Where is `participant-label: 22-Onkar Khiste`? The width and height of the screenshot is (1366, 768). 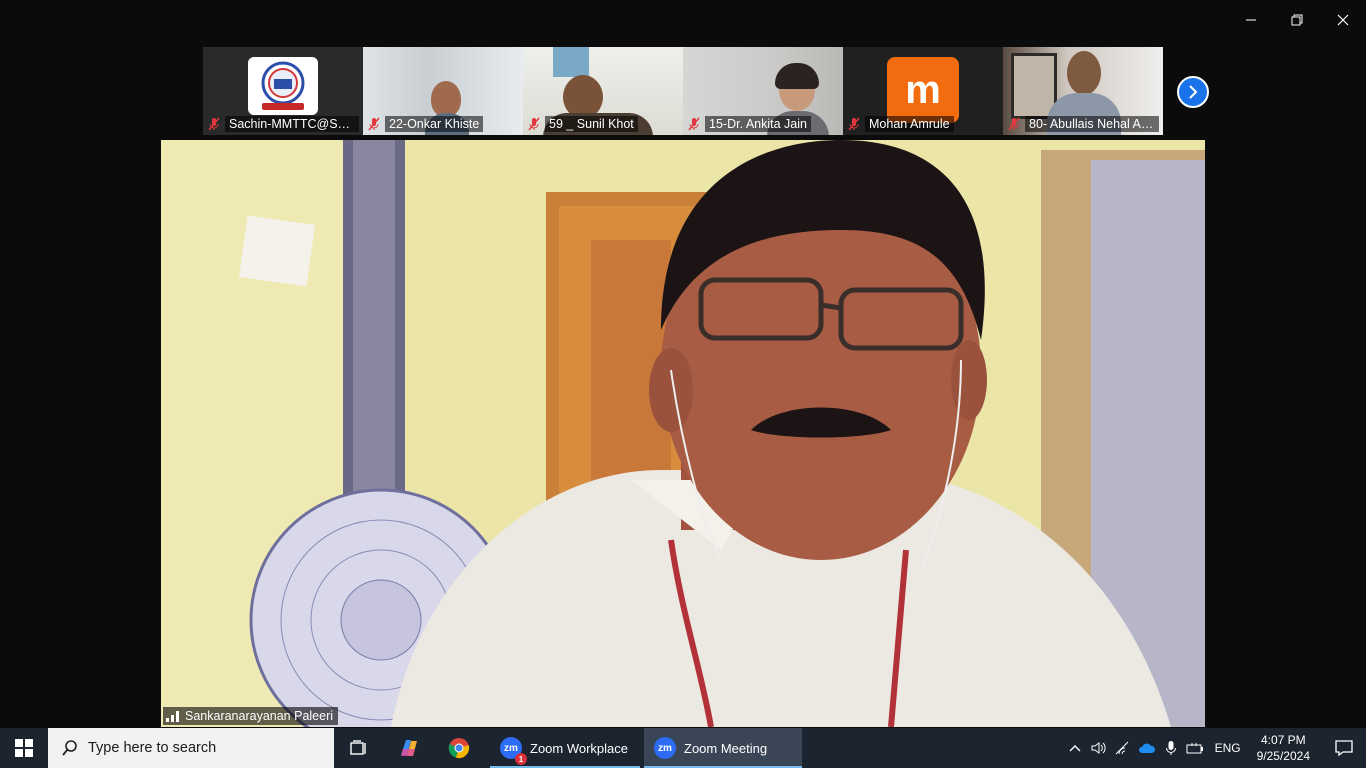
participant-label: 22-Onkar Khiste is located at coordinates (443, 124).